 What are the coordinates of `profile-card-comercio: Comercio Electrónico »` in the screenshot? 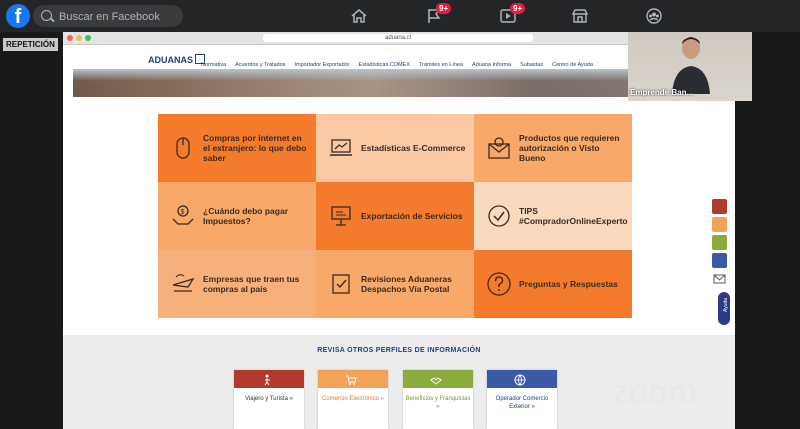 It's located at (353, 399).